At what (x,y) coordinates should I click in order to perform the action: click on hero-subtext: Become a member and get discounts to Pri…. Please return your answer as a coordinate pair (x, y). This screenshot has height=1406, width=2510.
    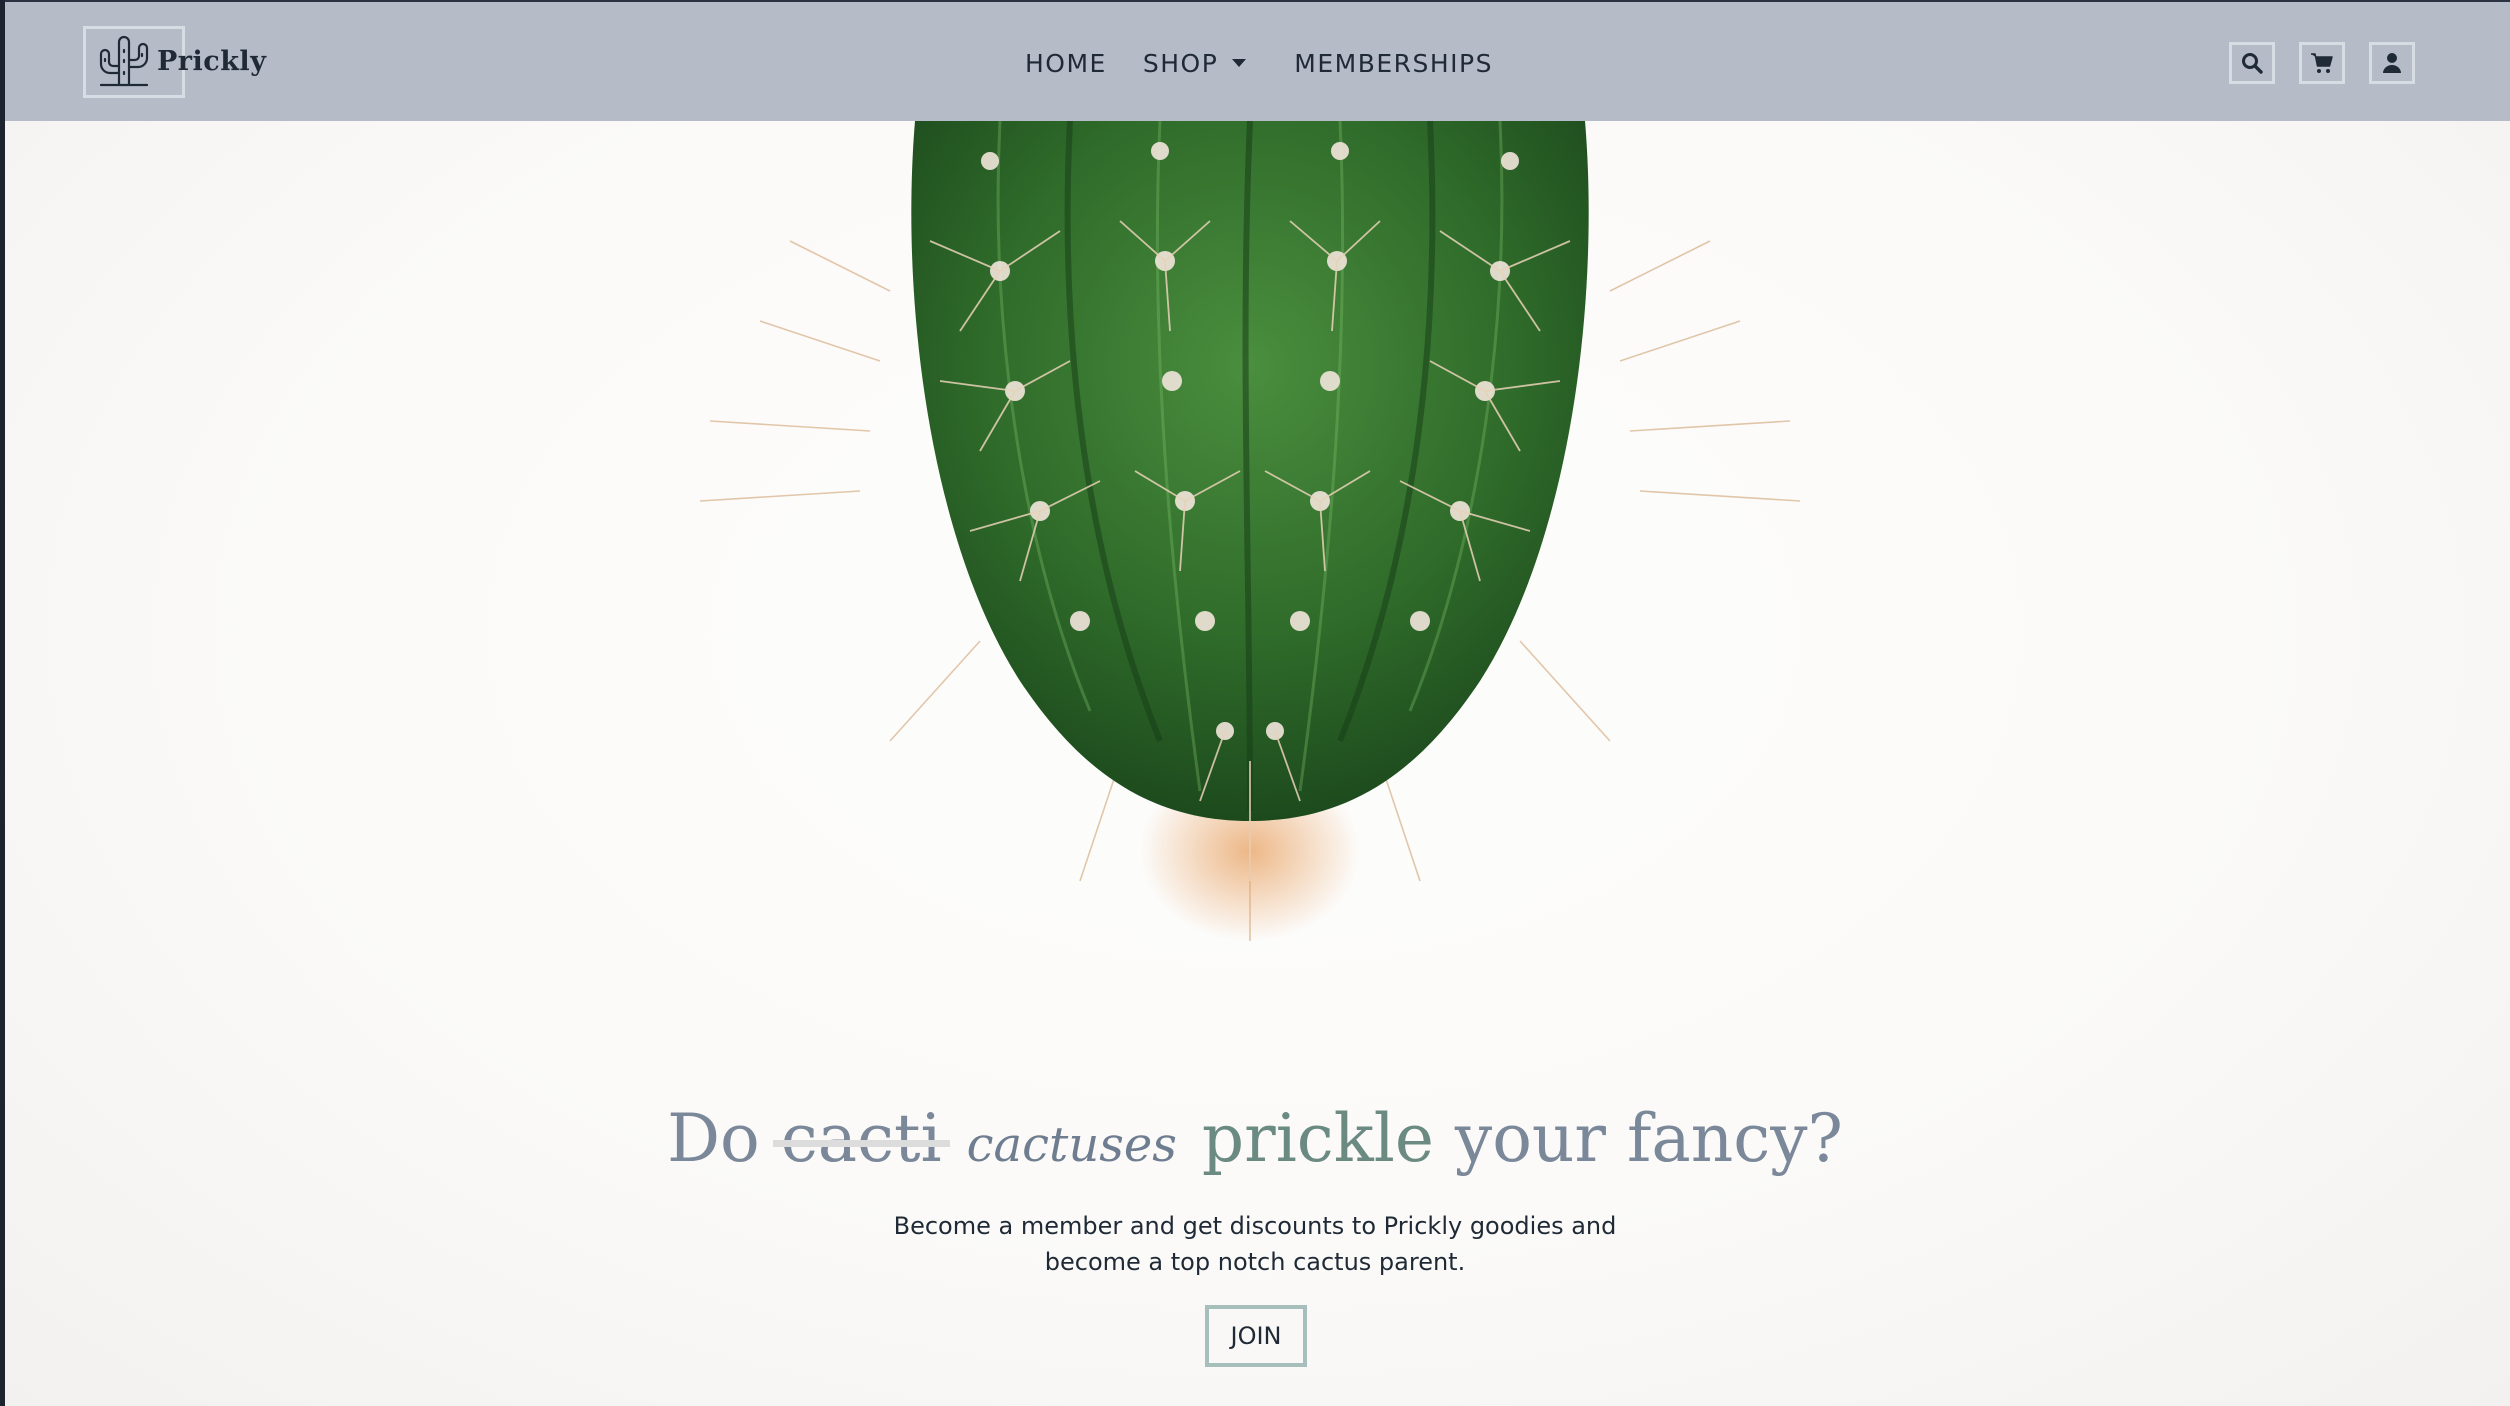
    Looking at the image, I should click on (1255, 1244).